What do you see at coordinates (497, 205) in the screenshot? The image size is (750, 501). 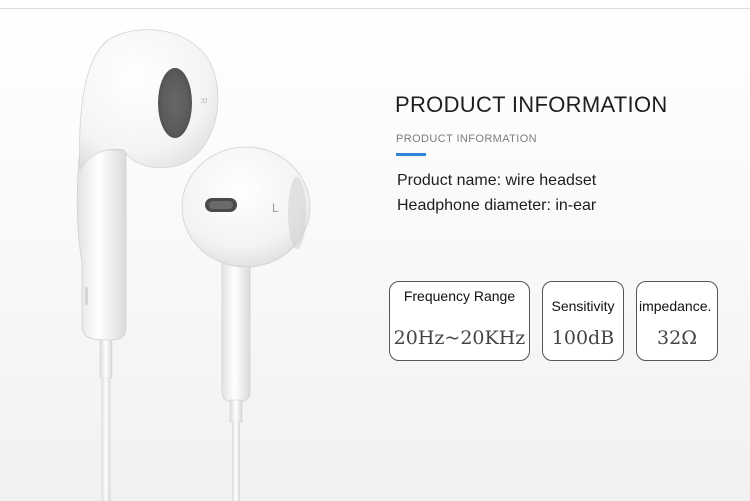 I see `headphone-diameter-text: Headphone diameter: in-ear` at bounding box center [497, 205].